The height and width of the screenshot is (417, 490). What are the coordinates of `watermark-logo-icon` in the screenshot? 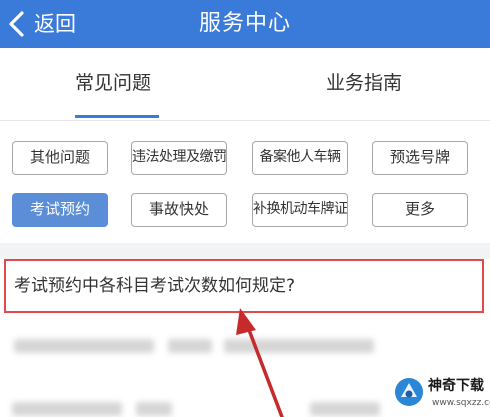 It's located at (409, 392).